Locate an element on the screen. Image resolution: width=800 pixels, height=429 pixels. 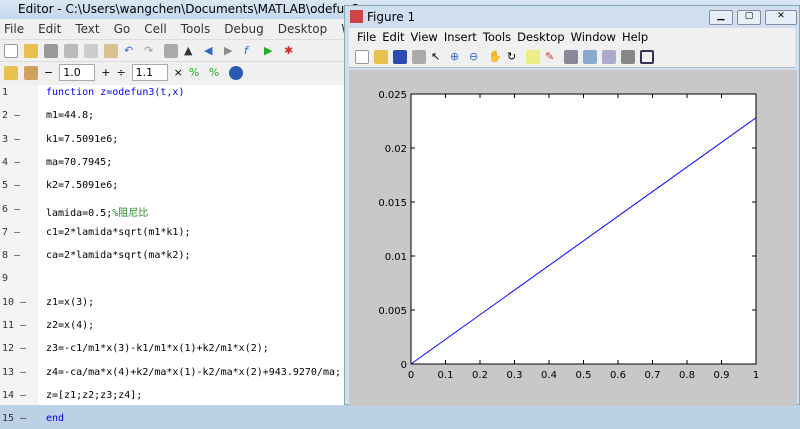
info-icon is located at coordinates (235, 72).